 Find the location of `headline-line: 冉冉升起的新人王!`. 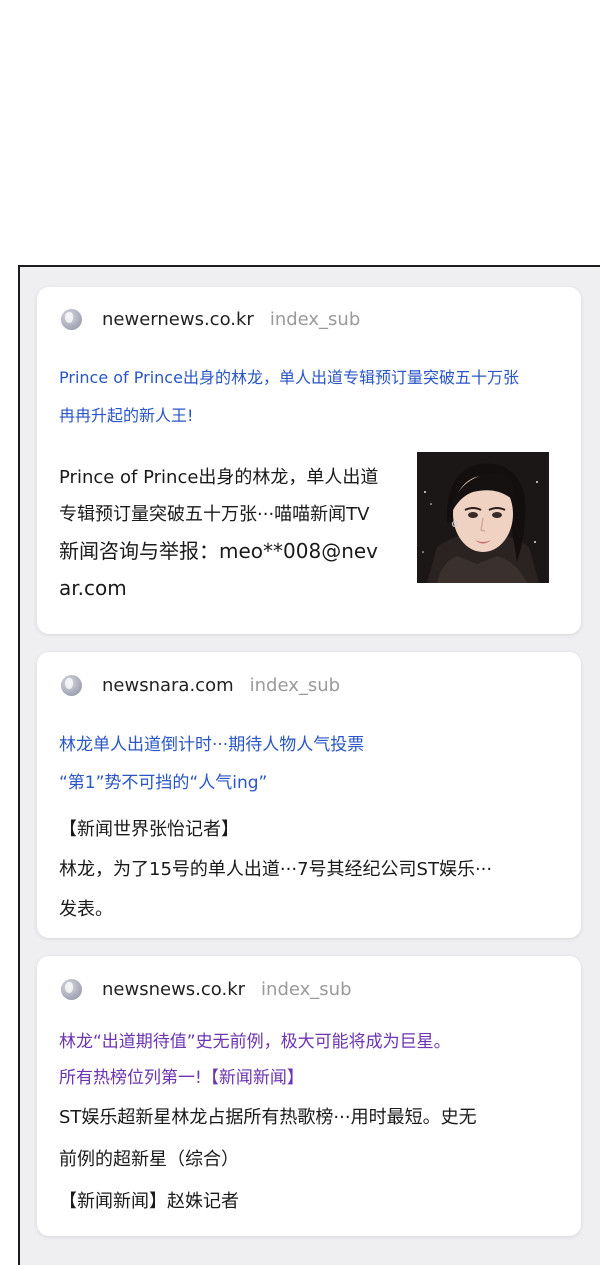

headline-line: 冉冉升起的新人王! is located at coordinates (312, 416).